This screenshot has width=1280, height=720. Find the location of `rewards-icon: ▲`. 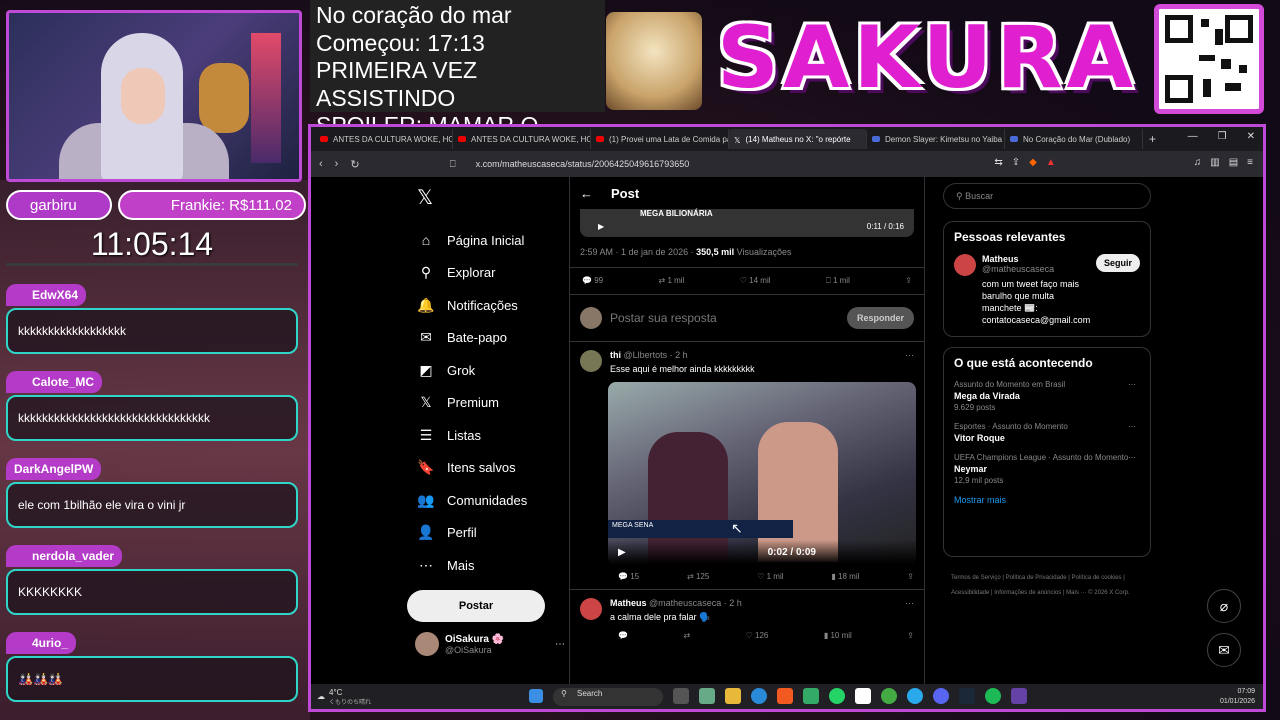

rewards-icon: ▲ is located at coordinates (1051, 162).